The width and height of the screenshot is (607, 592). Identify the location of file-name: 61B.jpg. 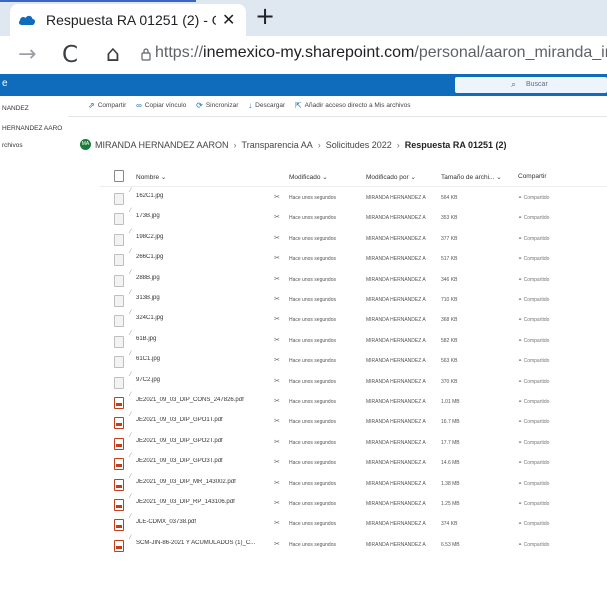
(203, 339).